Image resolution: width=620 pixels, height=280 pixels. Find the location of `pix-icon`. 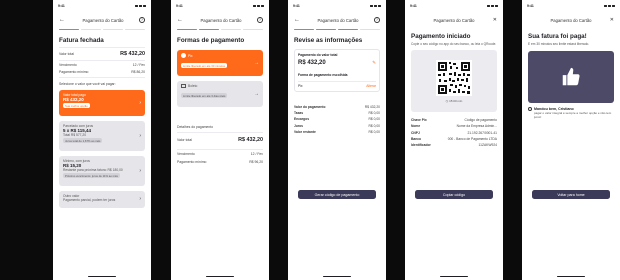

pix-icon is located at coordinates (183, 55).